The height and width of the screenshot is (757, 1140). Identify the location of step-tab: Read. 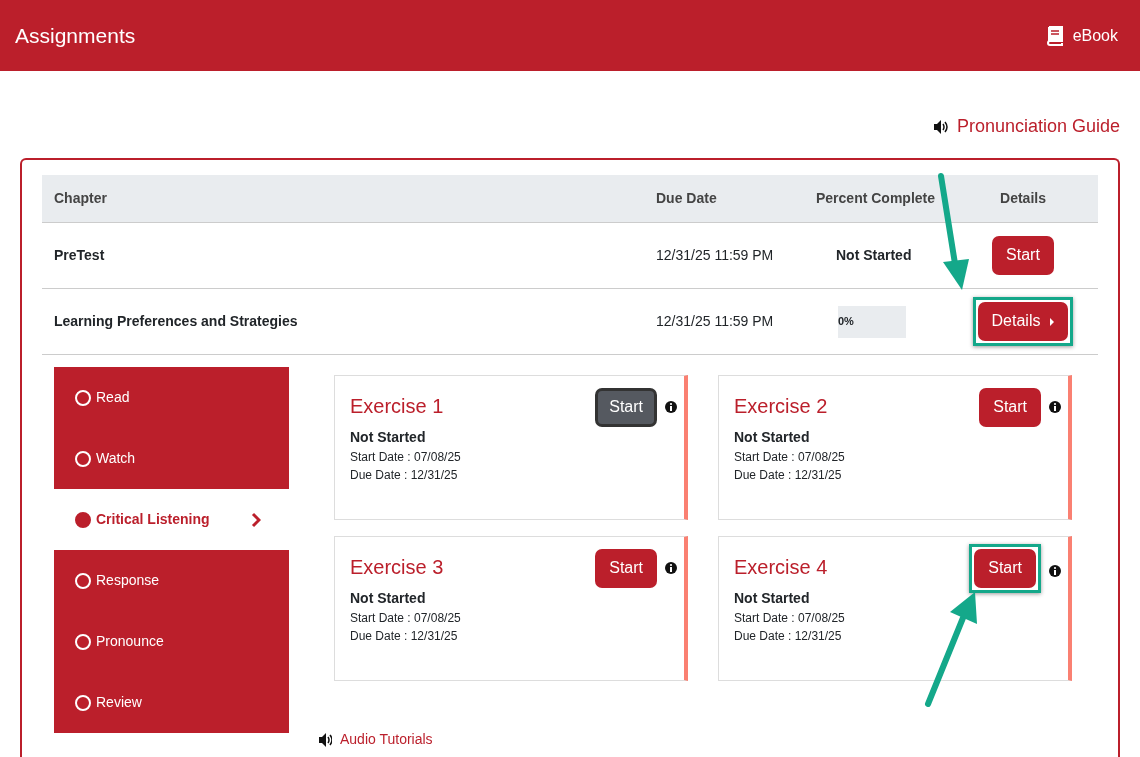
(171, 397).